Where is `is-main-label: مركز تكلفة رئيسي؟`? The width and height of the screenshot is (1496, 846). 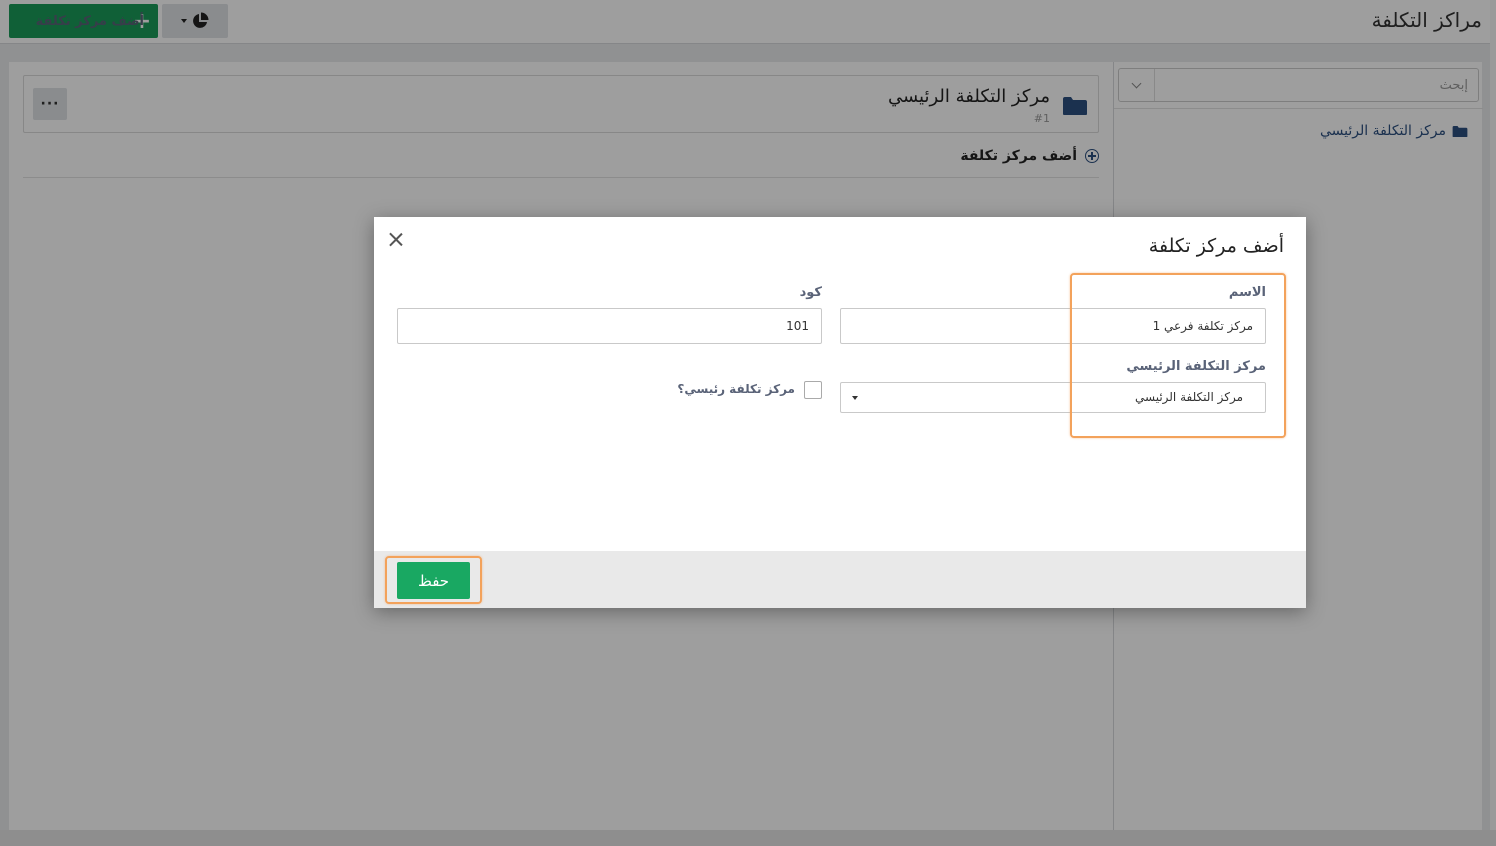
is-main-label: مركز تكلفة رئيسي؟ is located at coordinates (736, 389).